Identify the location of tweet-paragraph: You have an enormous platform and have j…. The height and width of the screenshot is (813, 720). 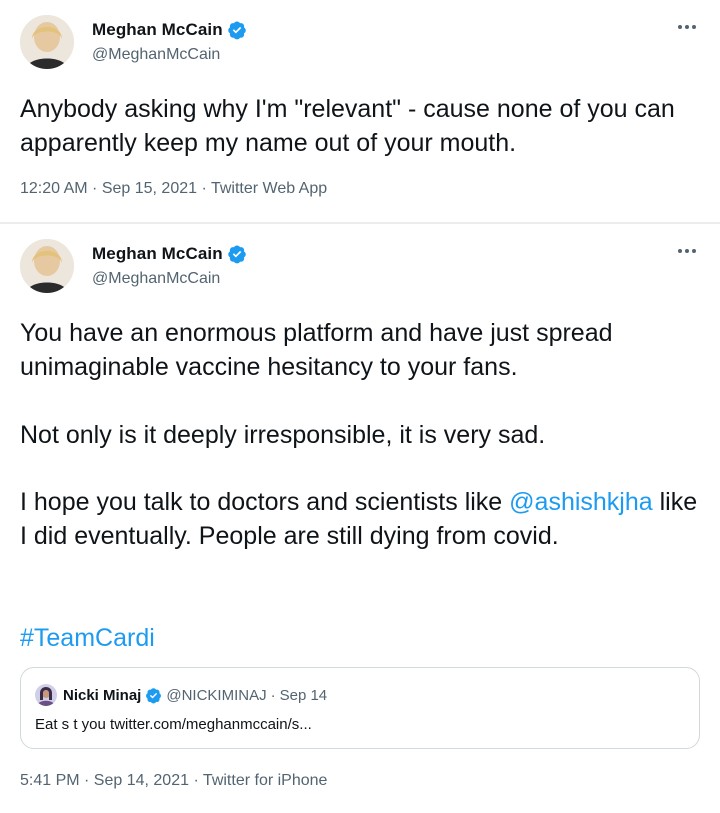
(320, 350).